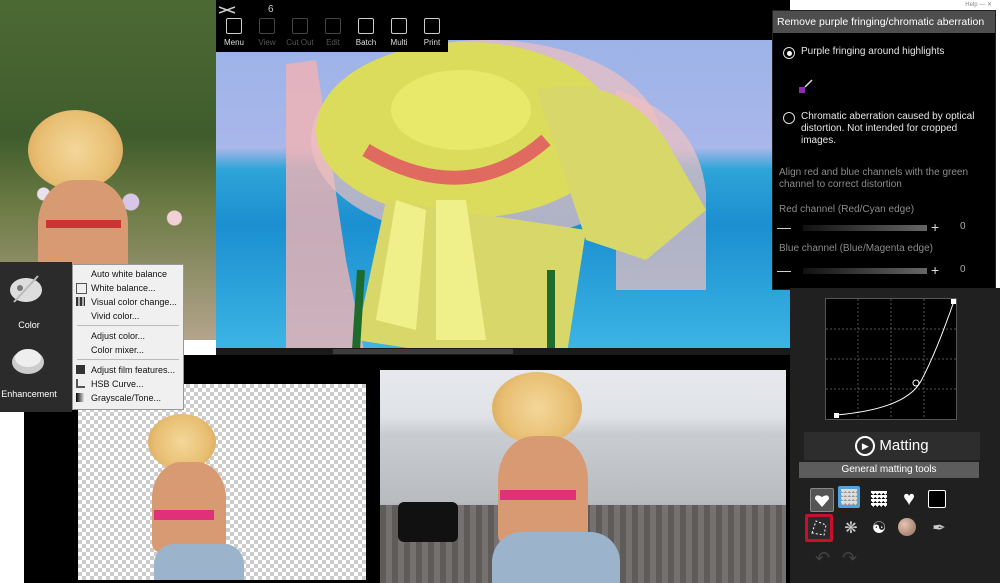  I want to click on mooring-bollard, so click(428, 522).